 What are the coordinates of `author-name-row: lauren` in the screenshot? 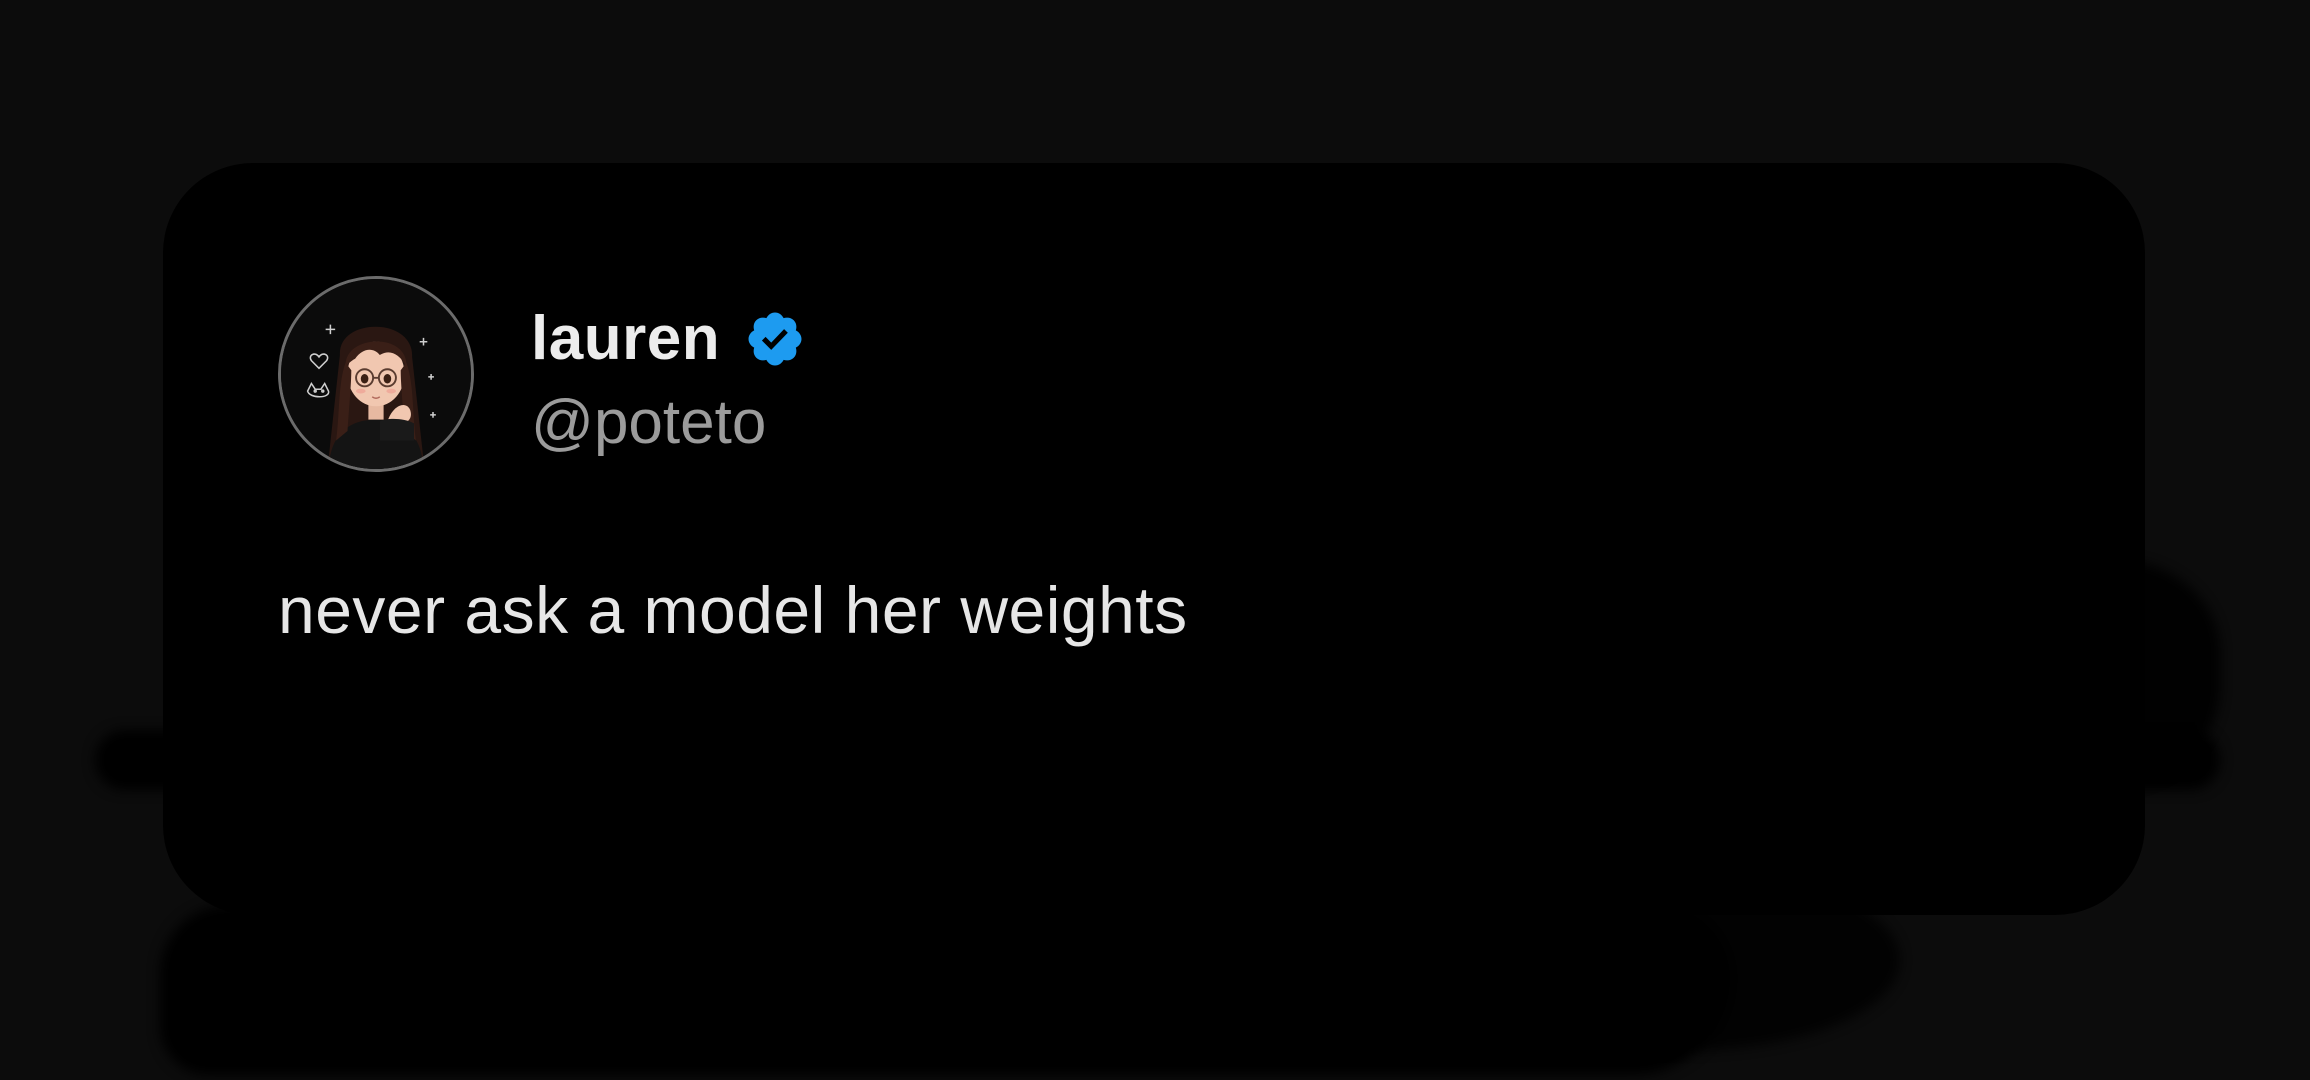 It's located at (668, 339).